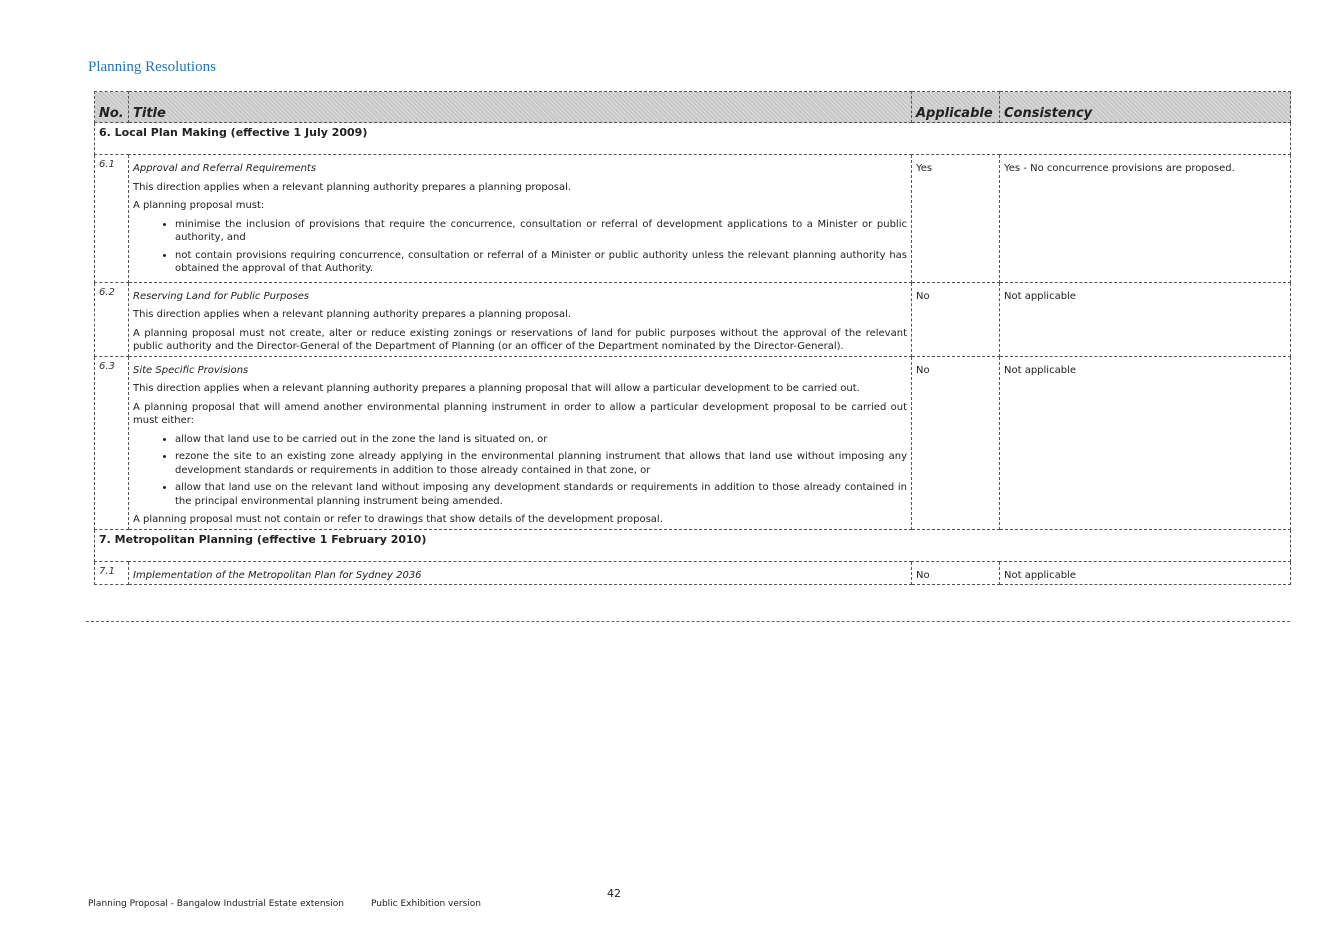 Image resolution: width=1340 pixels, height=947 pixels. I want to click on row-number: 6.1, so click(111, 218).